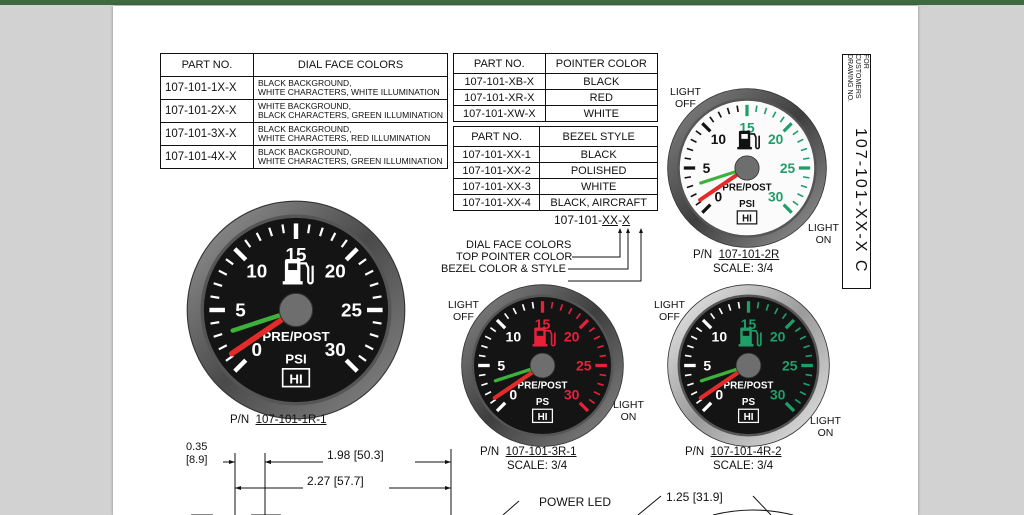  I want to click on gauge-dial: 510152025300PRE/POSTPSHI, so click(748, 365).